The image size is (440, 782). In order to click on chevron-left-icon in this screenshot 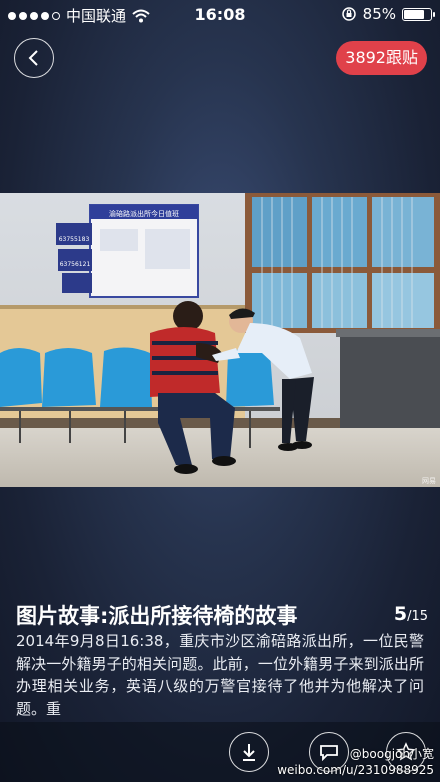, I will do `click(33, 58)`.